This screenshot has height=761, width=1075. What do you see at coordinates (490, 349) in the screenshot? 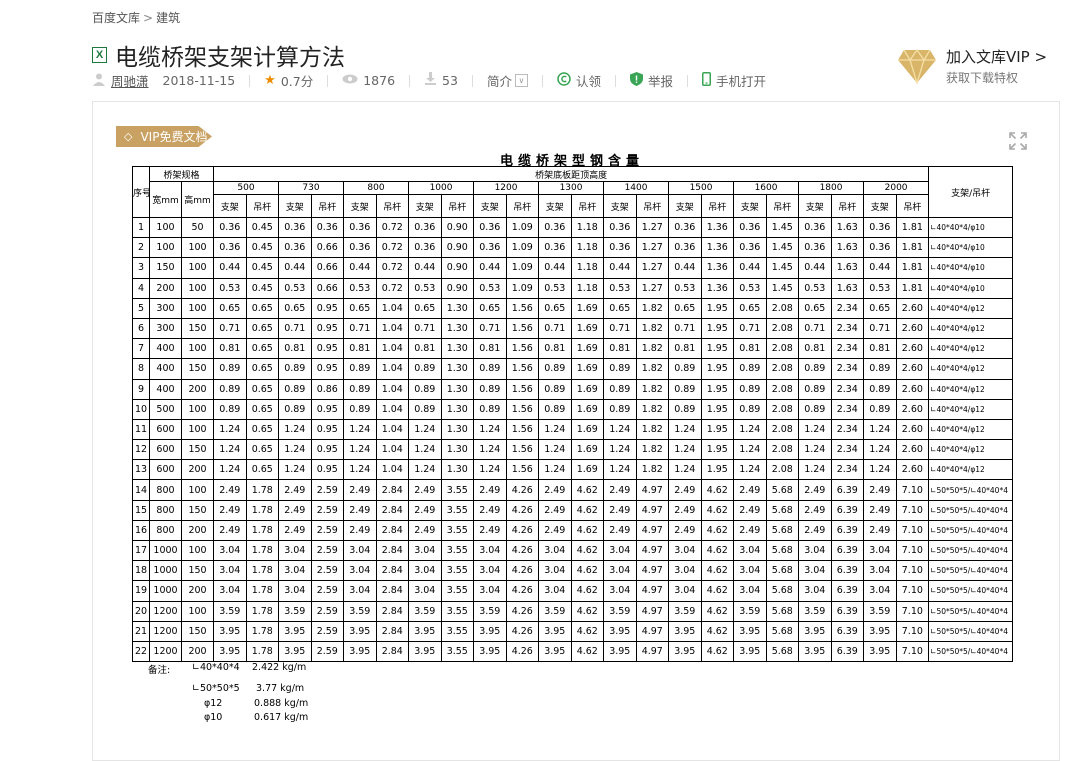
I see `row-value: 0.81` at bounding box center [490, 349].